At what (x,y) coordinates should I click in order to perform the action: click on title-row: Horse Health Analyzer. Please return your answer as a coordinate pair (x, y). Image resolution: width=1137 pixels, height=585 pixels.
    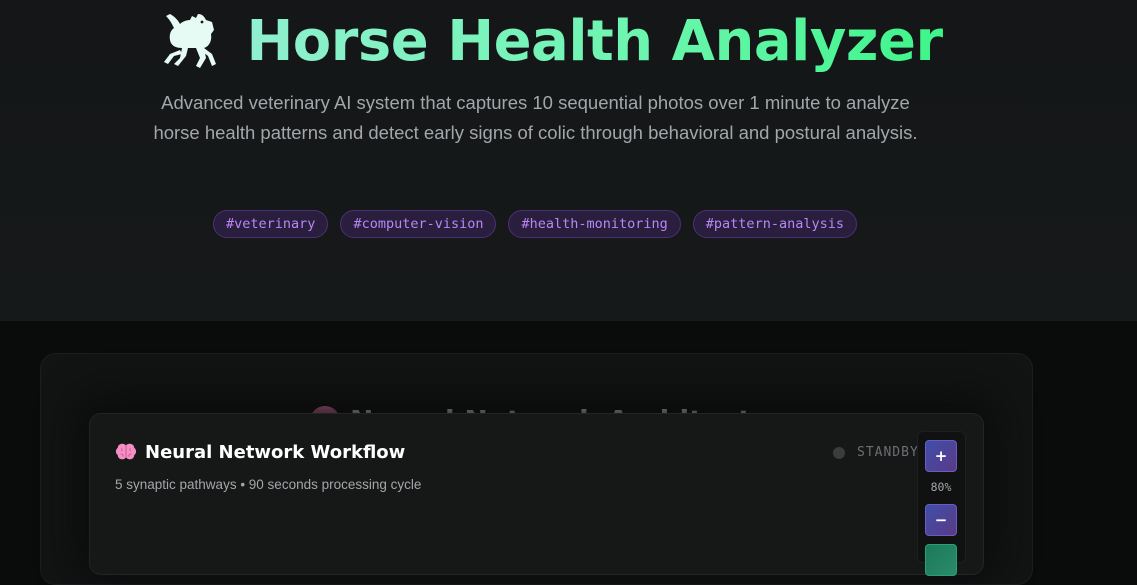
    Looking at the image, I should click on (568, 42).